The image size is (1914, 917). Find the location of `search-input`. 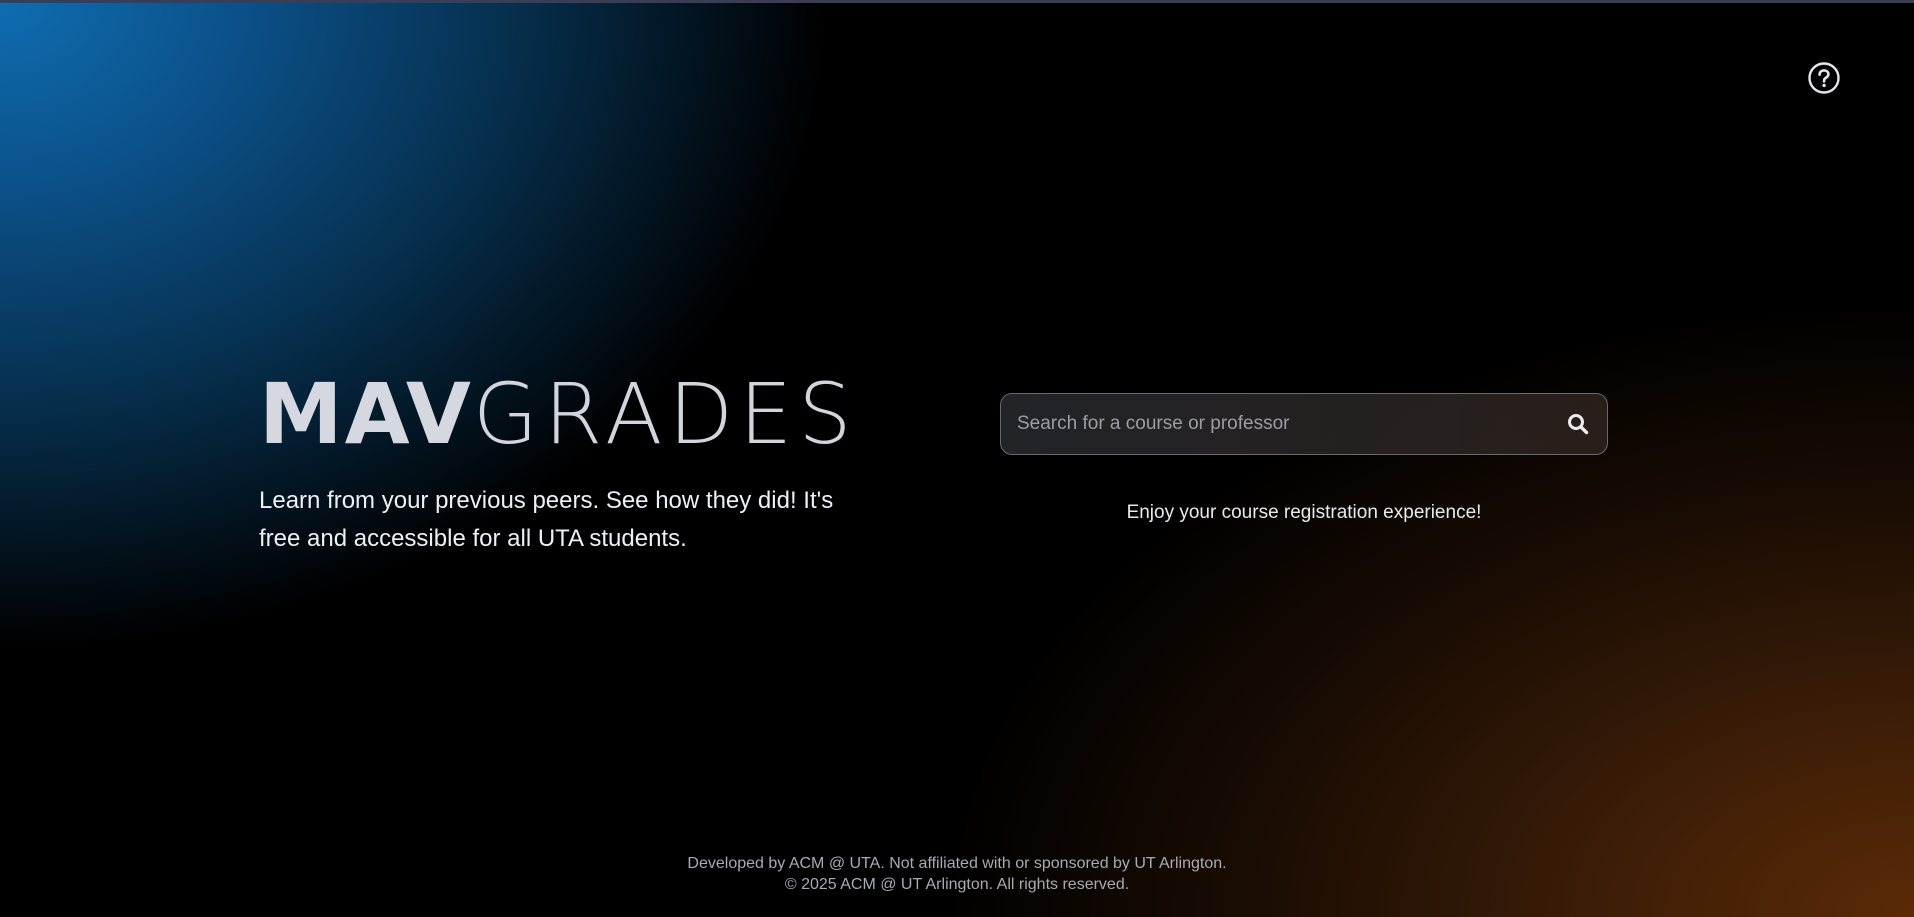

search-input is located at coordinates (1275, 424).